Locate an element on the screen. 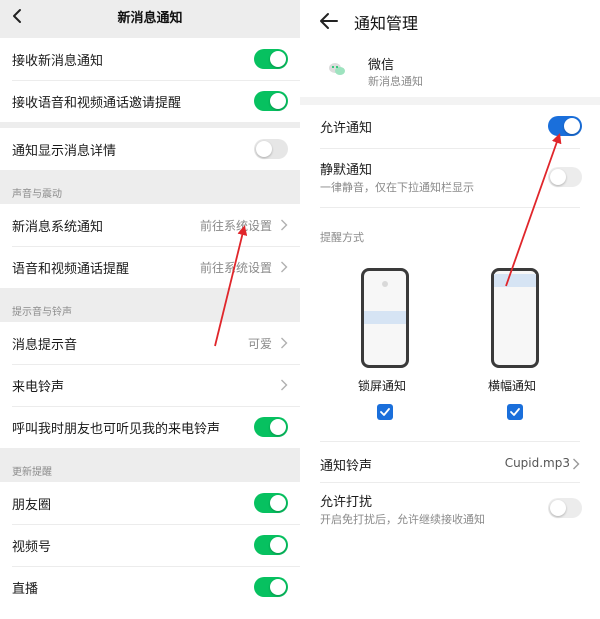  row-label: 消息提示音 is located at coordinates (45, 345).